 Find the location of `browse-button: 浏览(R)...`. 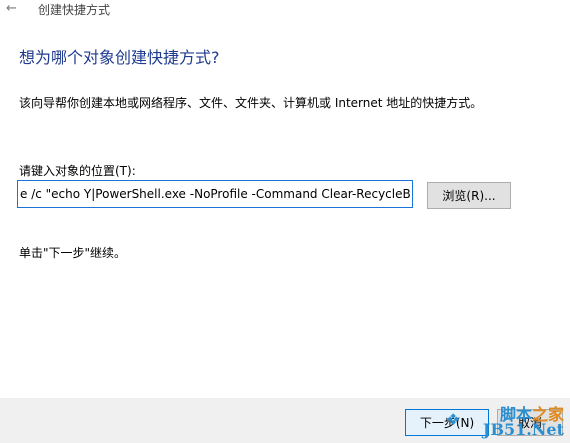

browse-button: 浏览(R)... is located at coordinates (469, 195).